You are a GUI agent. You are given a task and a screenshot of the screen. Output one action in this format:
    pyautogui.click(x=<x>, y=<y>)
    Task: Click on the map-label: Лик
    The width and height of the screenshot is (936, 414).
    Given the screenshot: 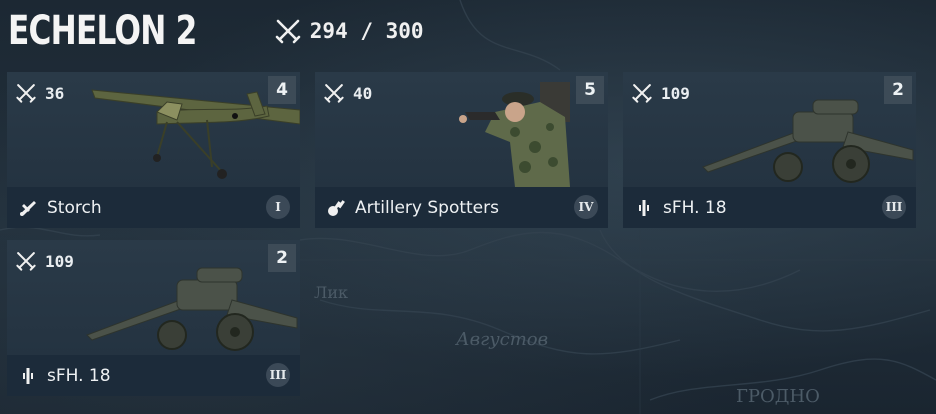 What is the action you would take?
    pyautogui.click(x=331, y=292)
    